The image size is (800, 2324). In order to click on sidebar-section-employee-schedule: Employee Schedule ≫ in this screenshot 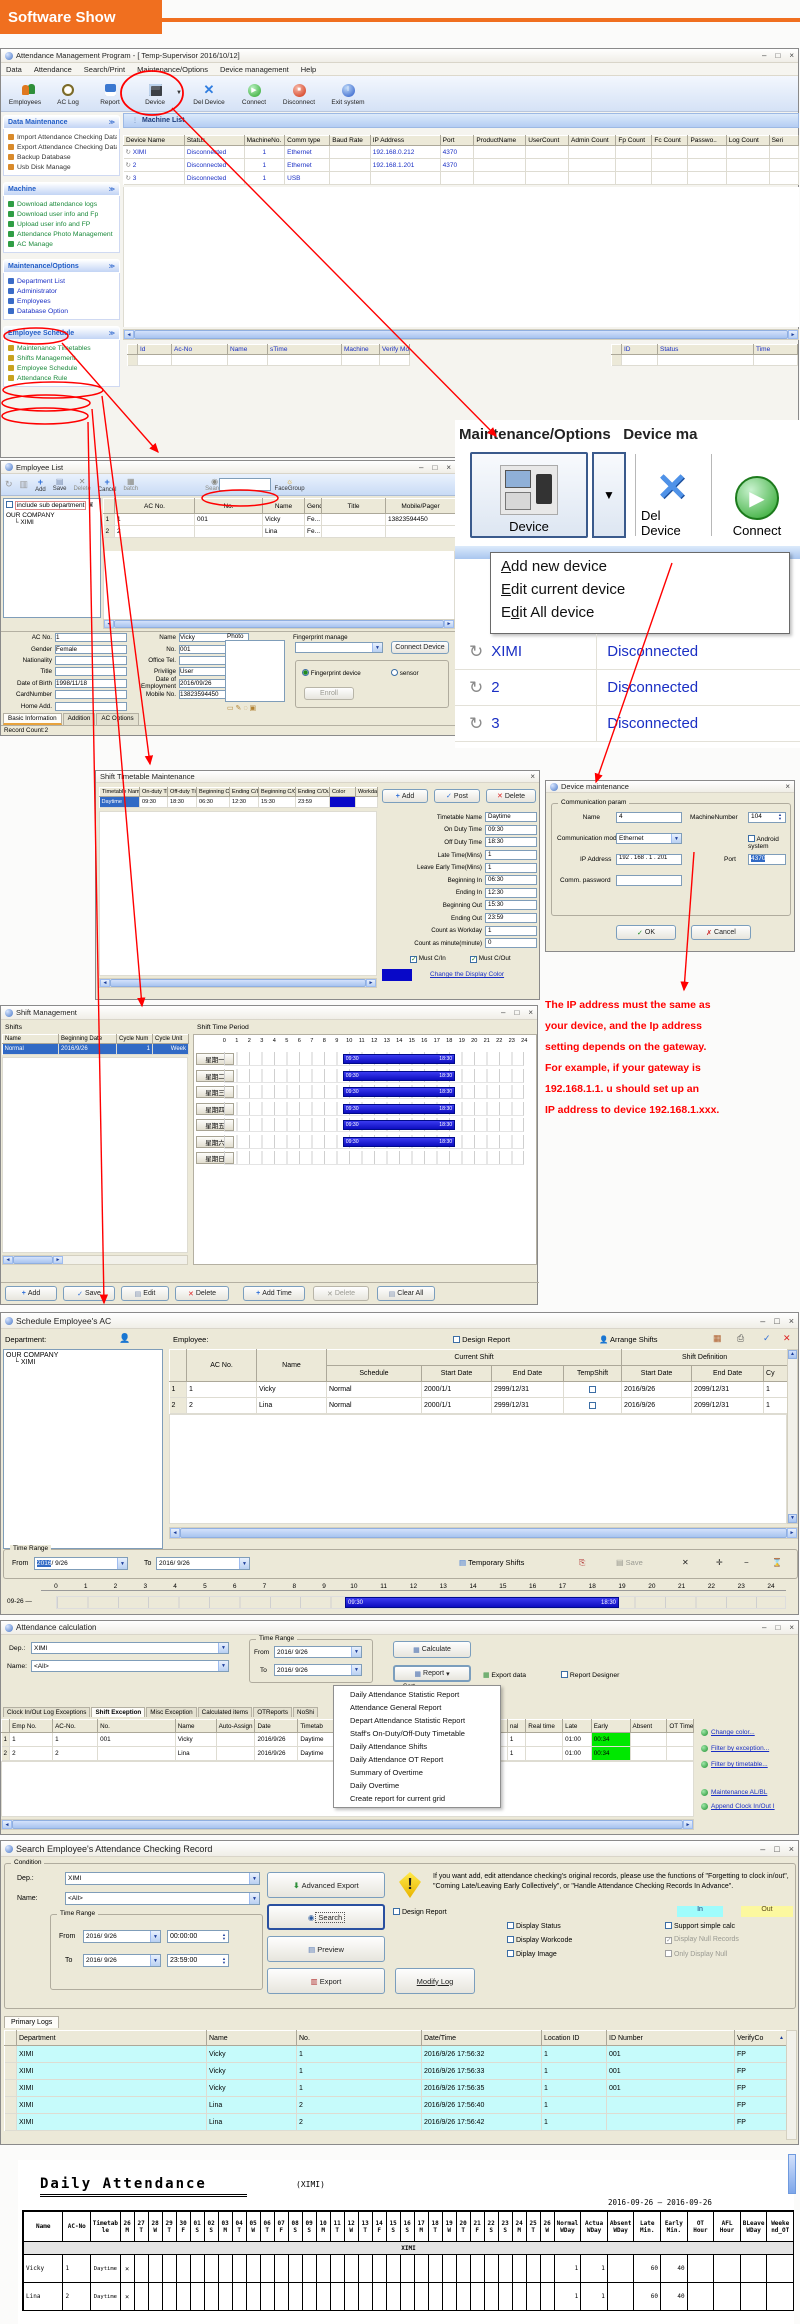, I will do `click(61, 333)`.